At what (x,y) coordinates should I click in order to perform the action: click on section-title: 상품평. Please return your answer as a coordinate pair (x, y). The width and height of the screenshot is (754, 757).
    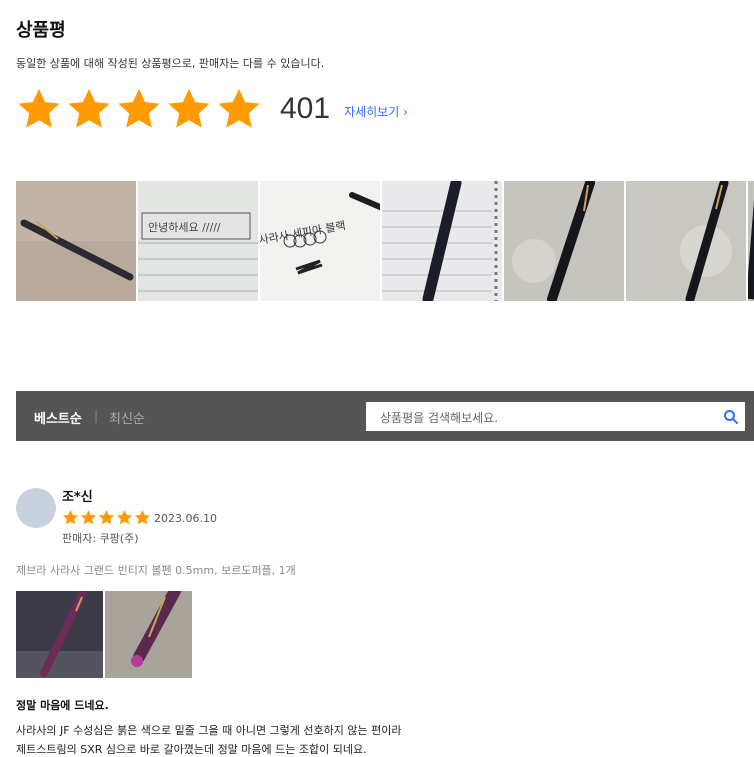
    Looking at the image, I should click on (41, 30).